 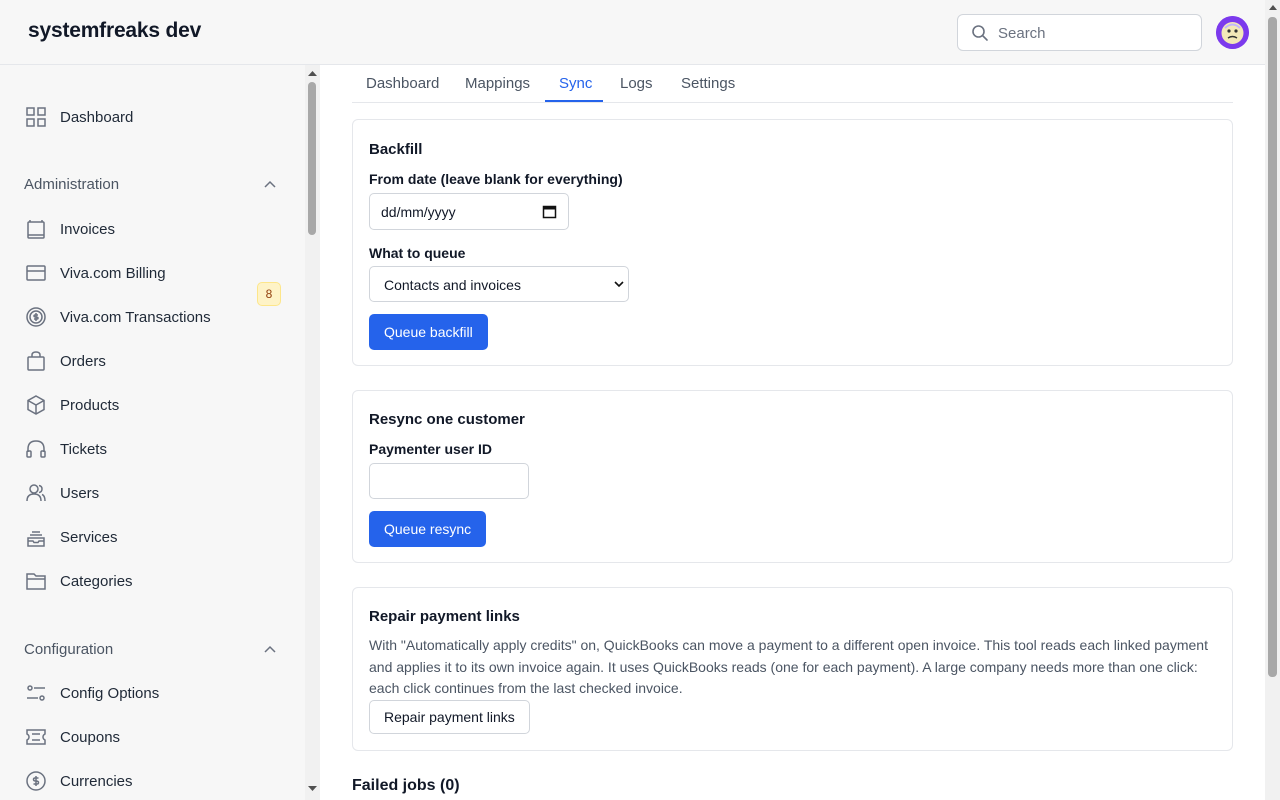 I want to click on sidebar-item-currencies: Currencies, so click(x=78, y=781).